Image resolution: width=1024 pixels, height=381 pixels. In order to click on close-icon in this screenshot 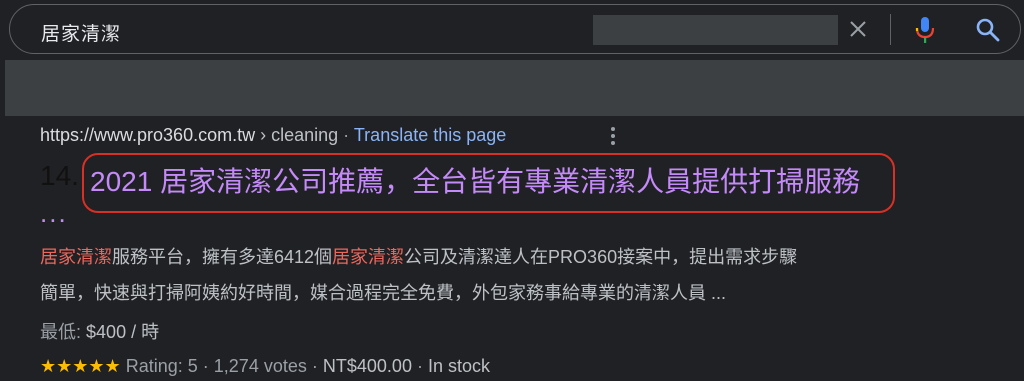, I will do `click(858, 29)`.